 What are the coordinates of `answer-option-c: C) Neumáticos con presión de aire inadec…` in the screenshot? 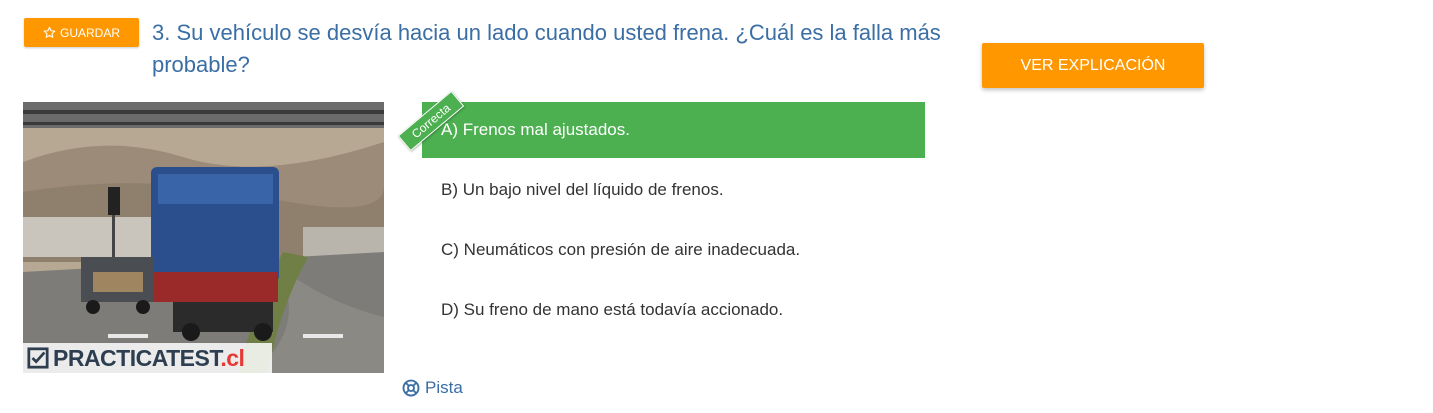 It's located at (673, 250).